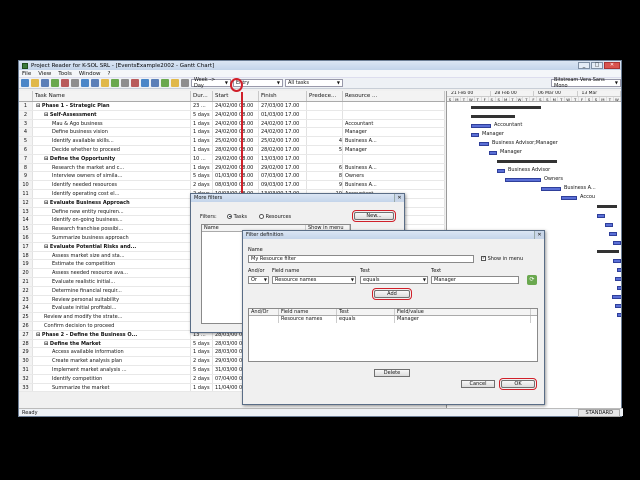  Describe the element at coordinates (392, 294) in the screenshot. I see `add-criteria-button: Add` at that location.